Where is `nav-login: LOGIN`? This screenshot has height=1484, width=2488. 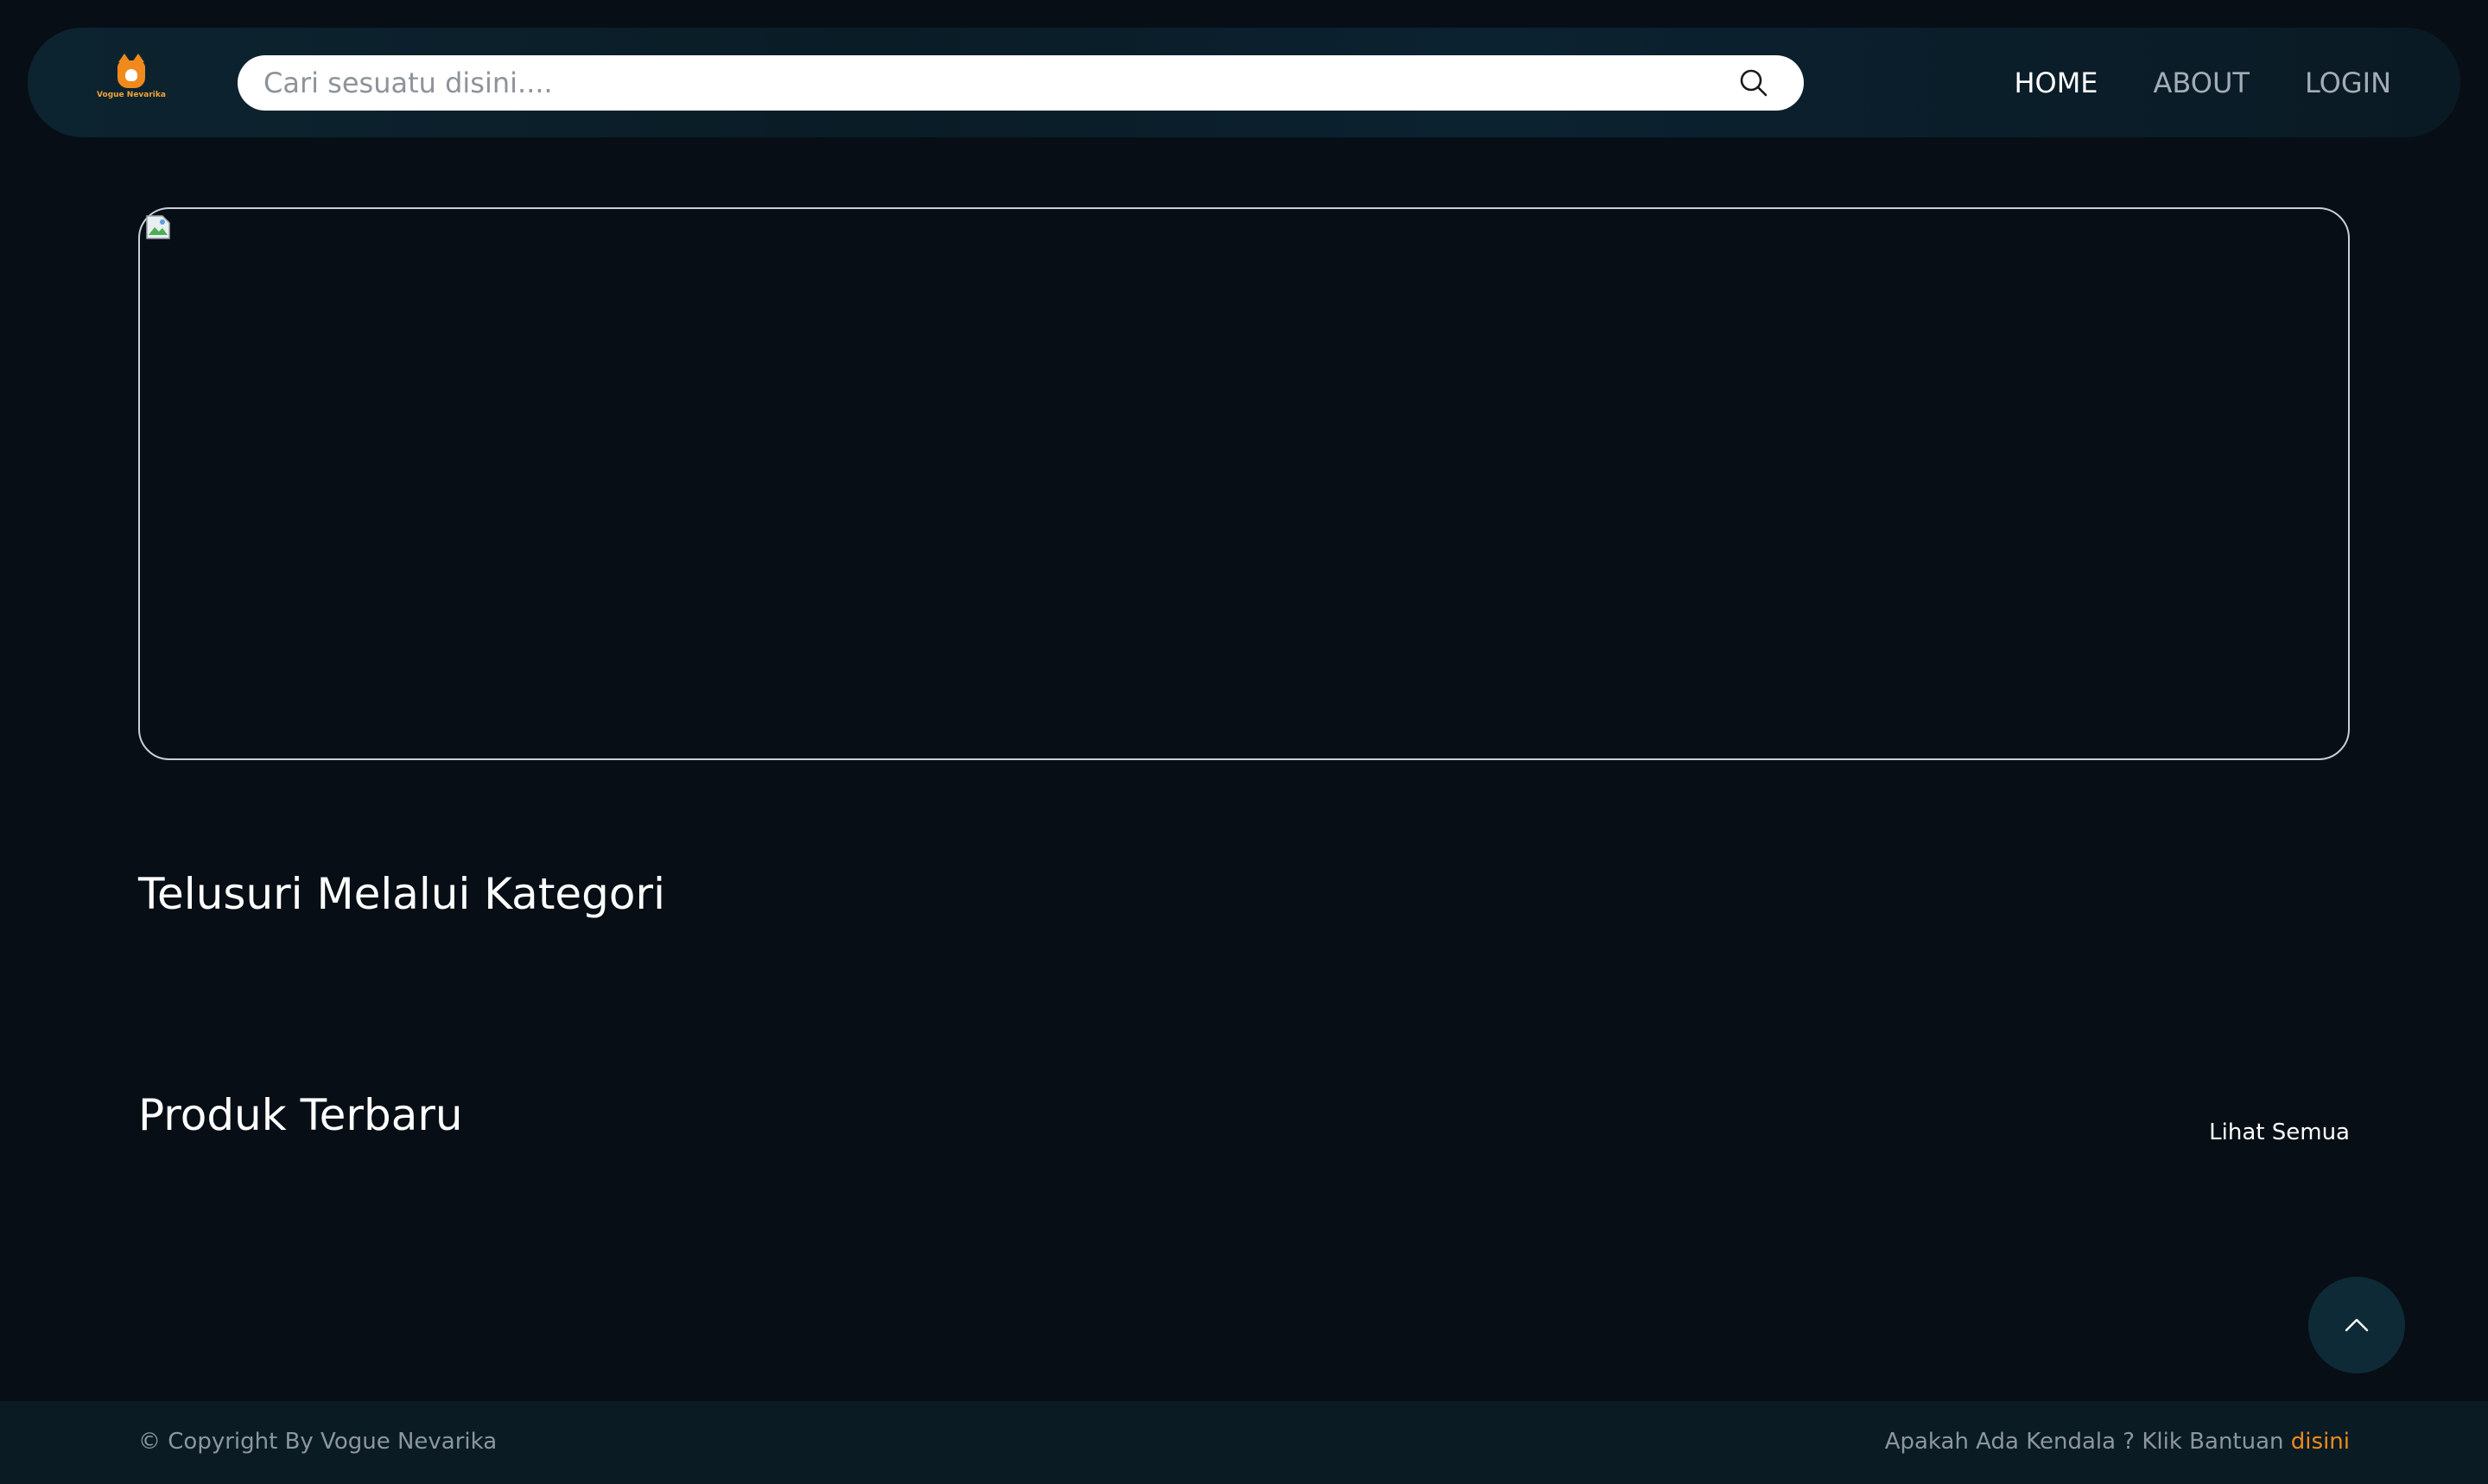 nav-login: LOGIN is located at coordinates (2348, 83).